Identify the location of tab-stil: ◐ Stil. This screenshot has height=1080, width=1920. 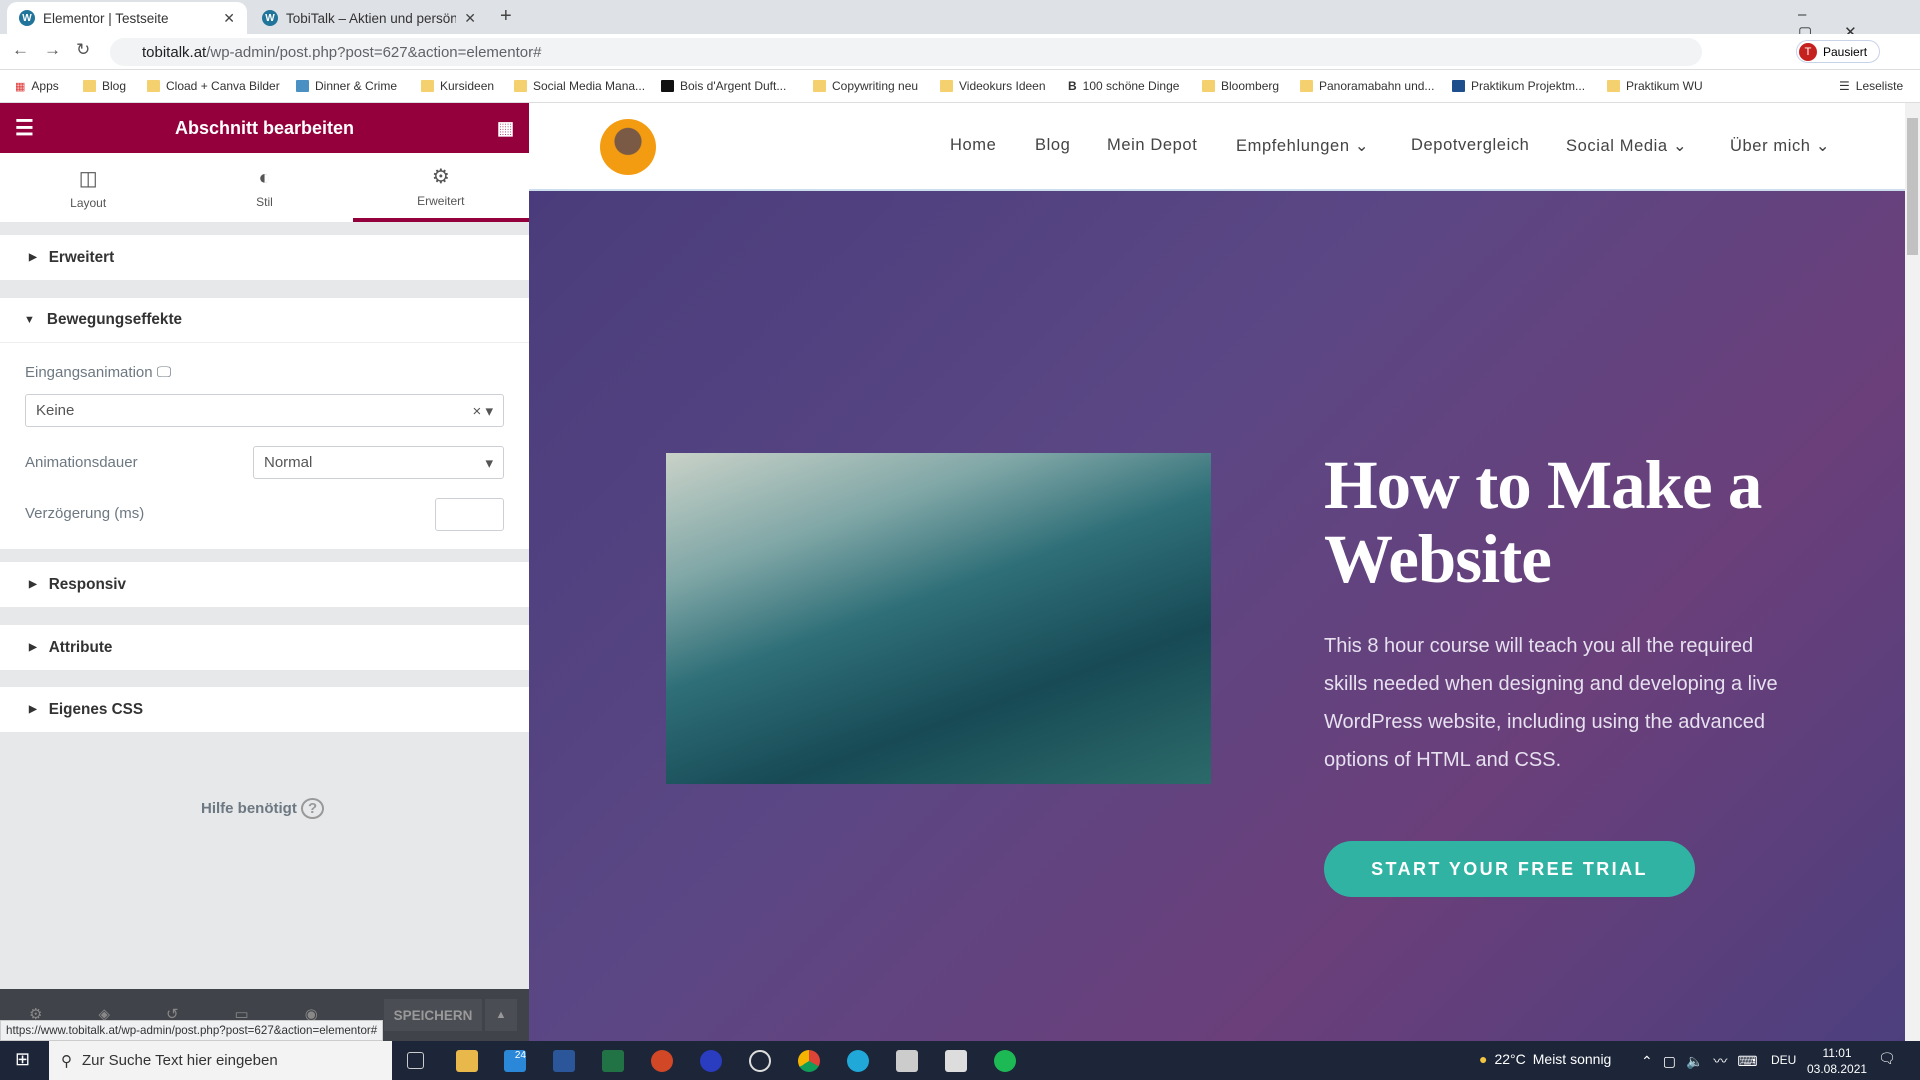
(264, 187).